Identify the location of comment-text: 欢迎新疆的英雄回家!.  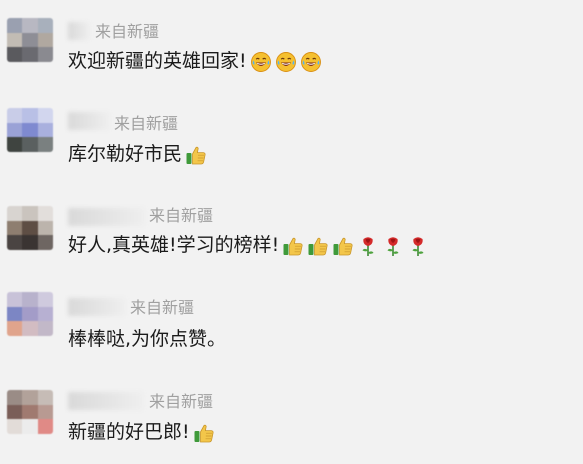
(195, 61).